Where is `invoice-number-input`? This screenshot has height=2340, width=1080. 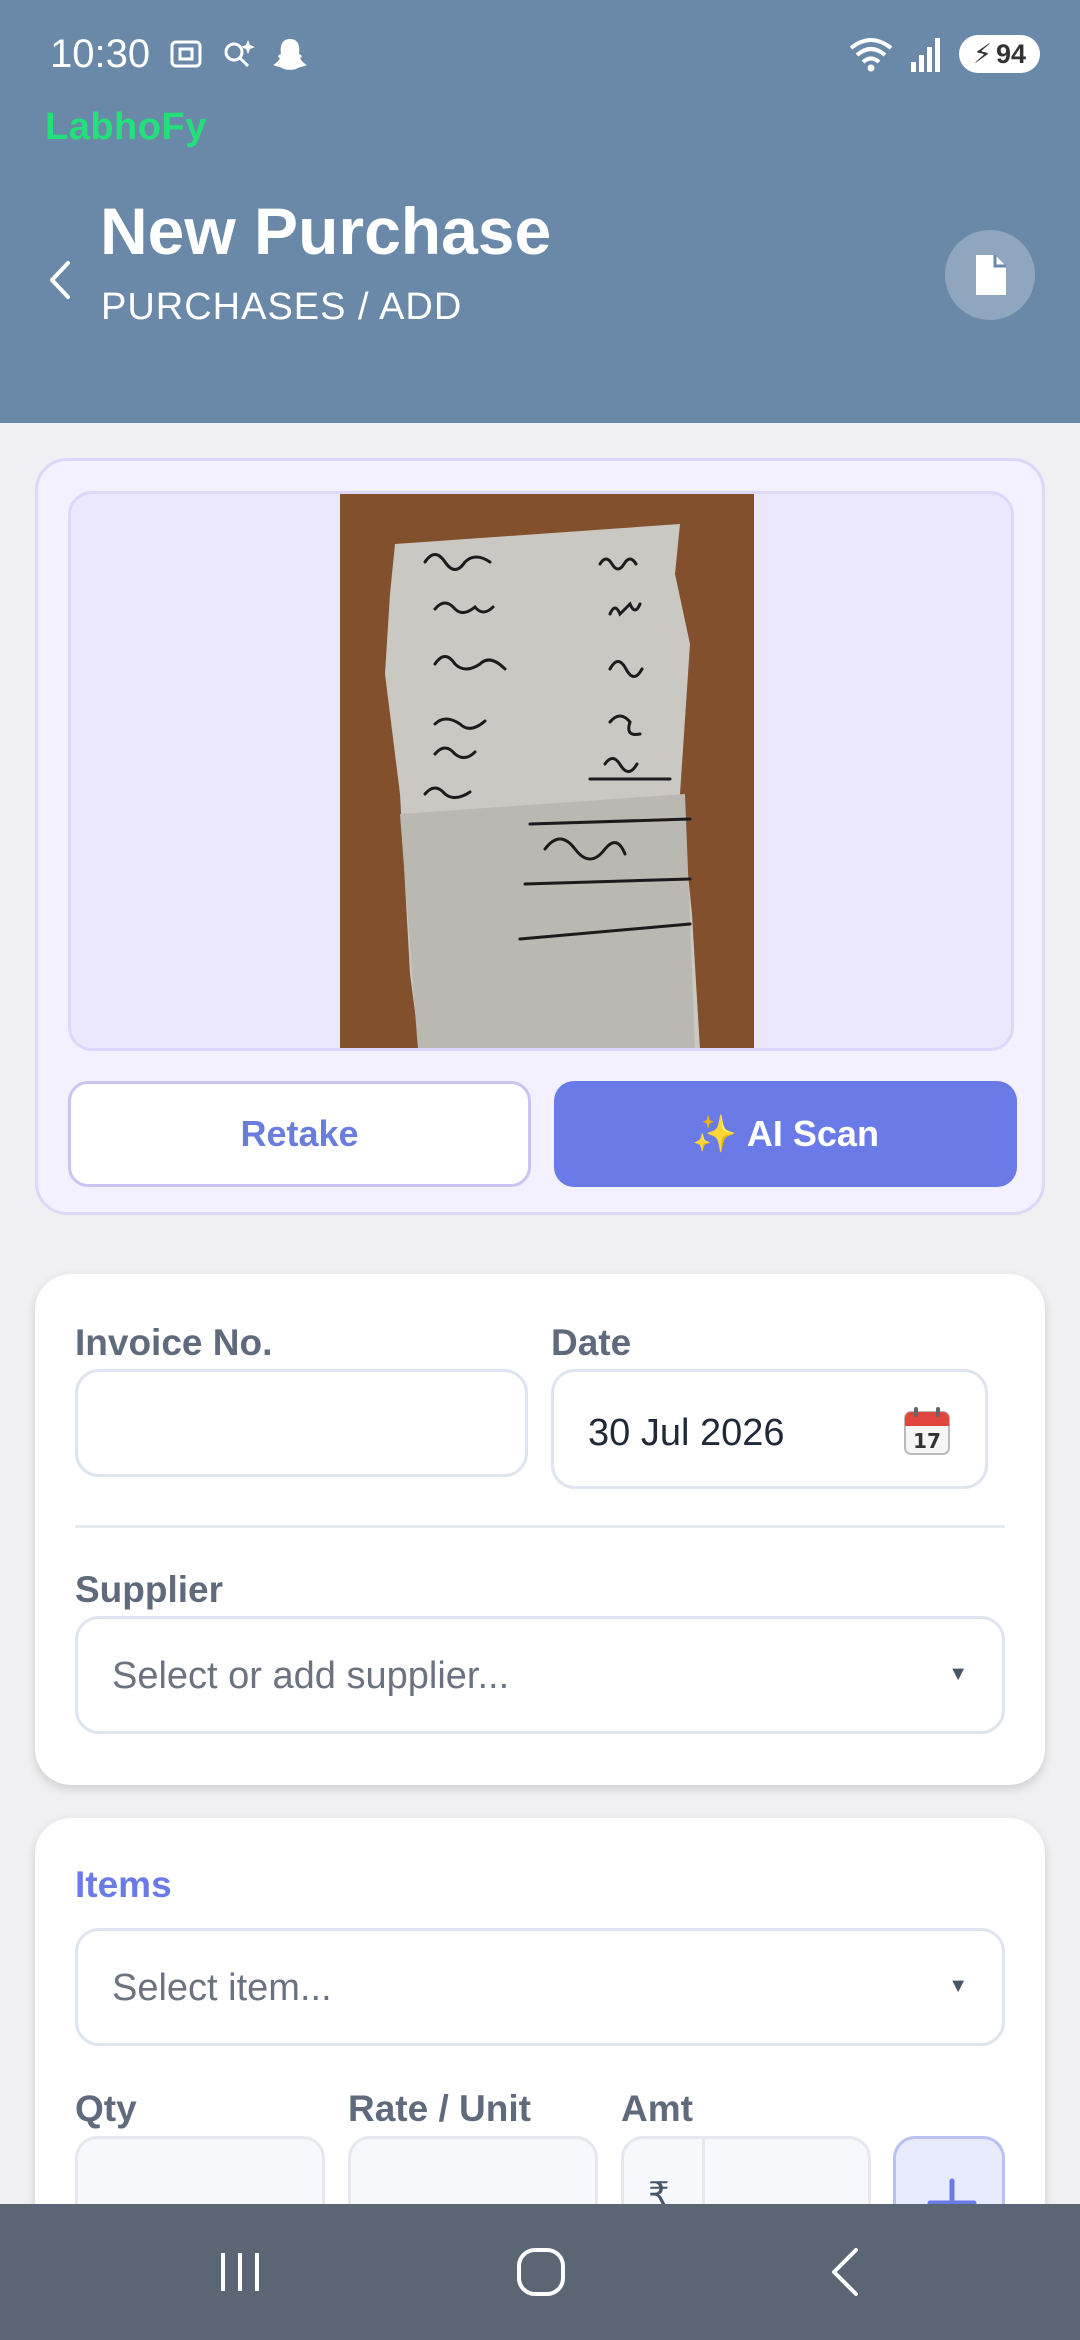 invoice-number-input is located at coordinates (301, 1423).